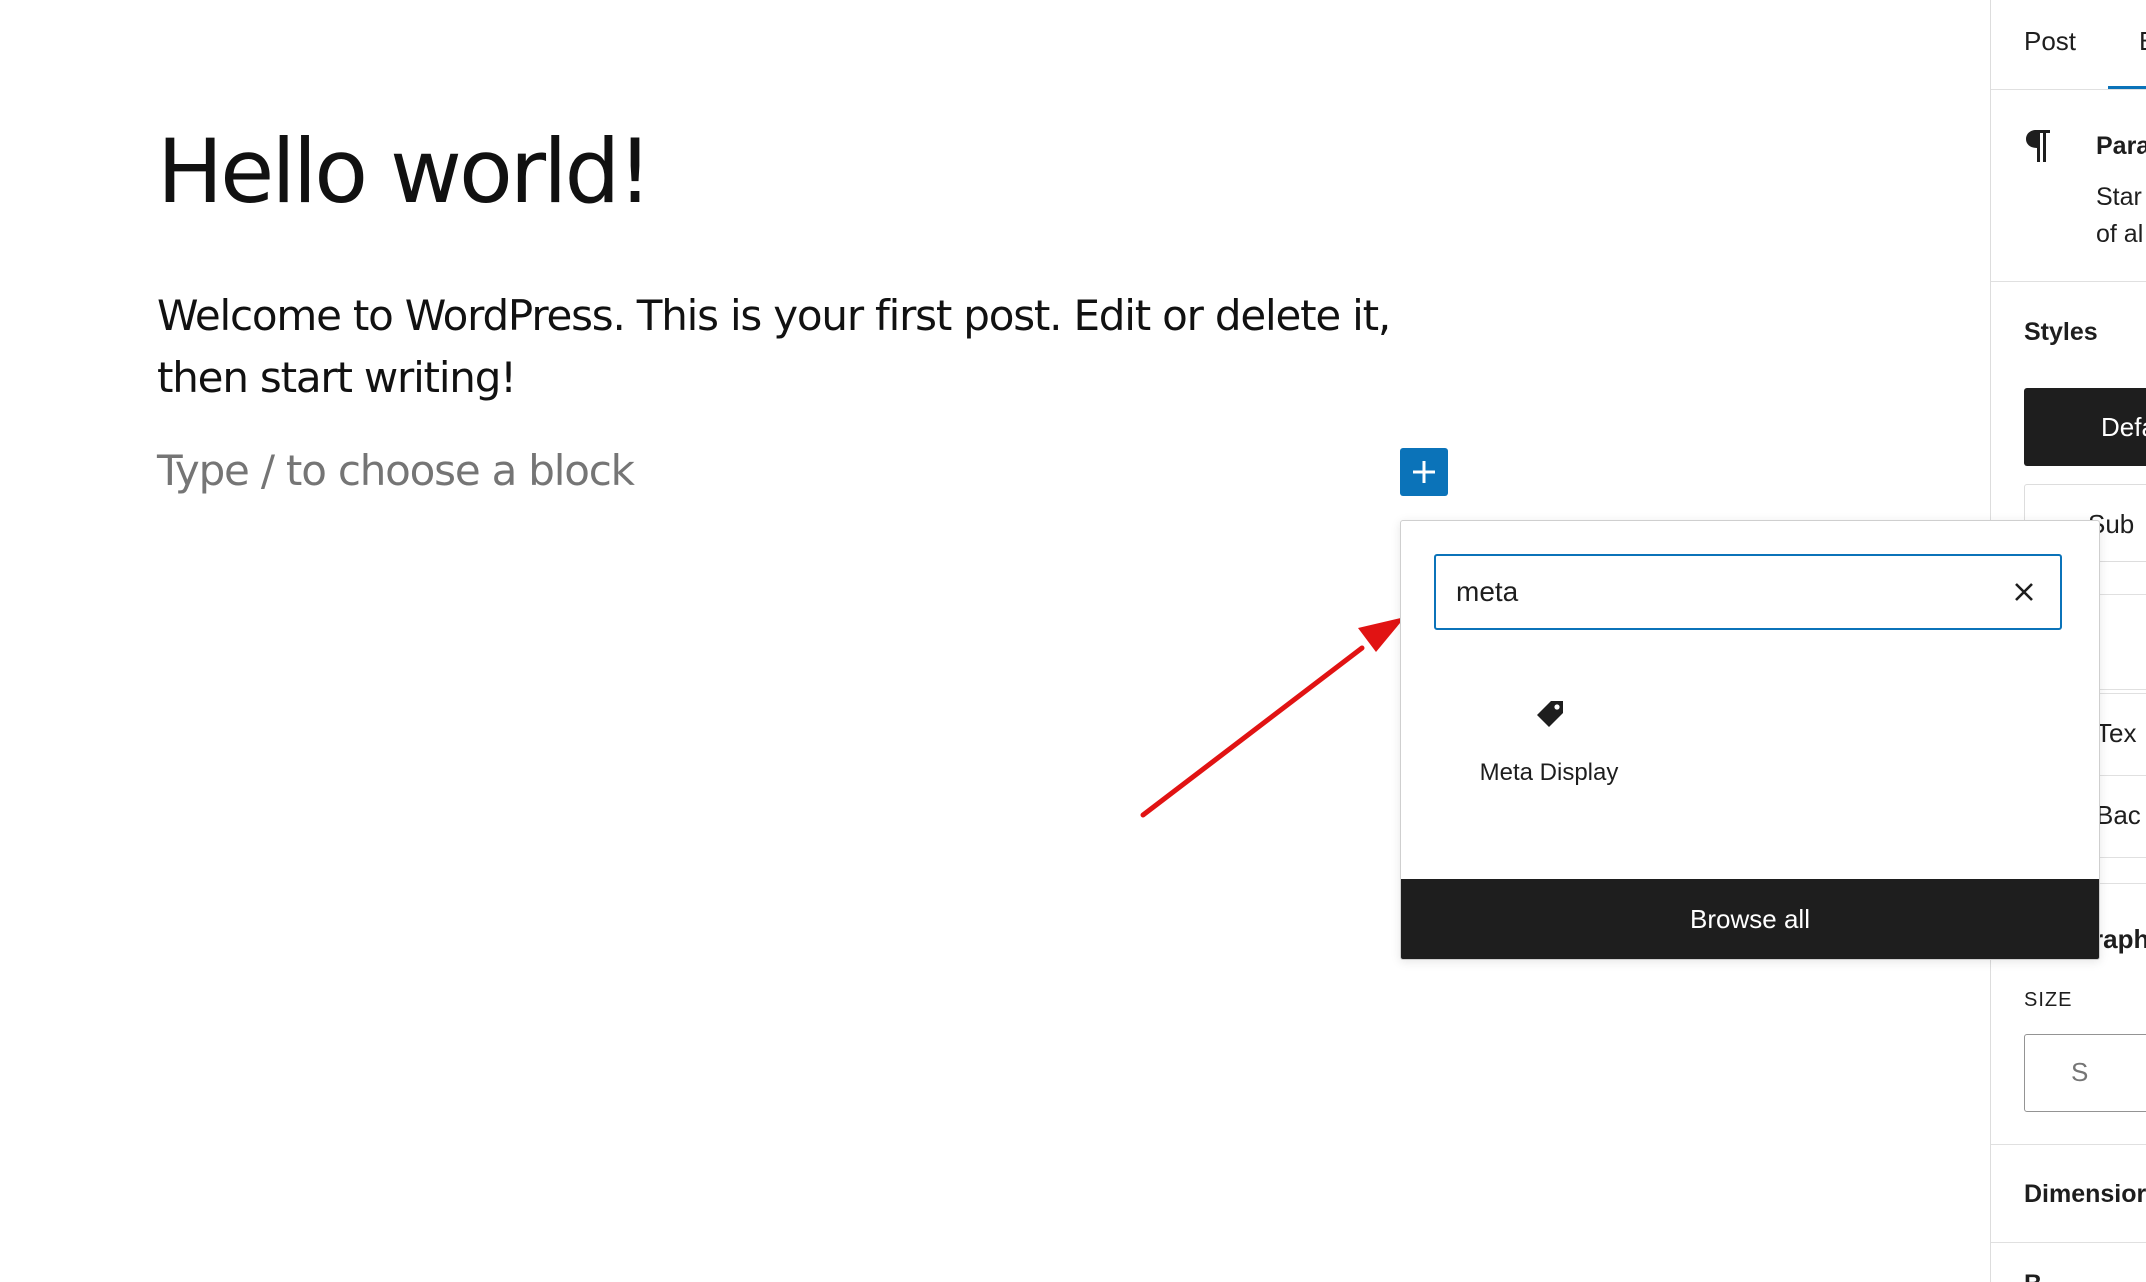 Image resolution: width=2146 pixels, height=1282 pixels. I want to click on tag-icon, so click(1550, 714).